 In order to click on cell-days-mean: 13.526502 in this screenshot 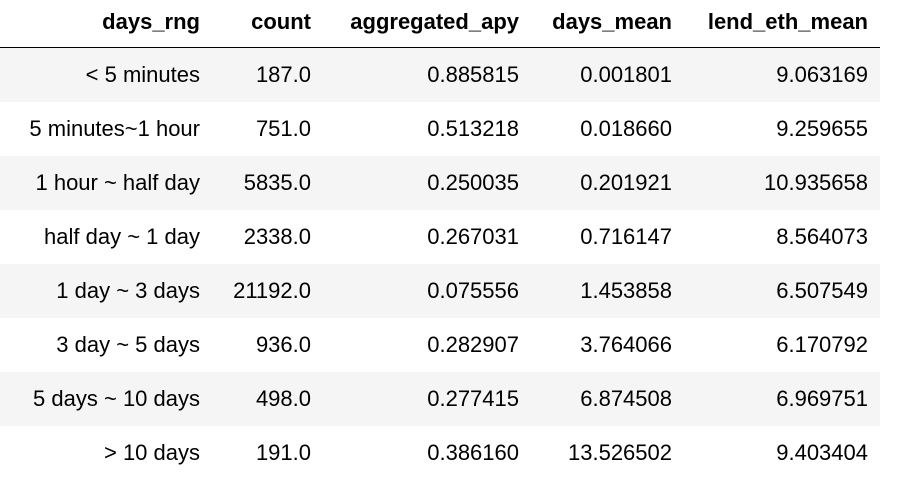, I will do `click(620, 452)`.